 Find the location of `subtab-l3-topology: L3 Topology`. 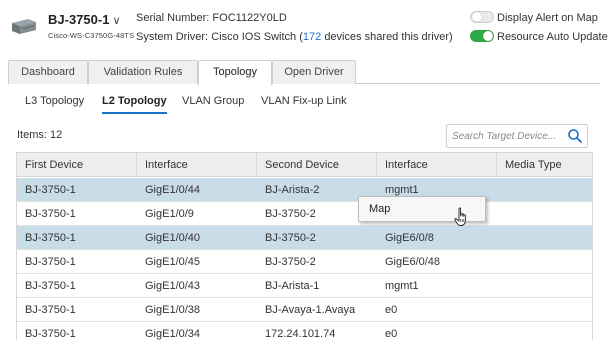

subtab-l3-topology: L3 Topology is located at coordinates (54, 101).